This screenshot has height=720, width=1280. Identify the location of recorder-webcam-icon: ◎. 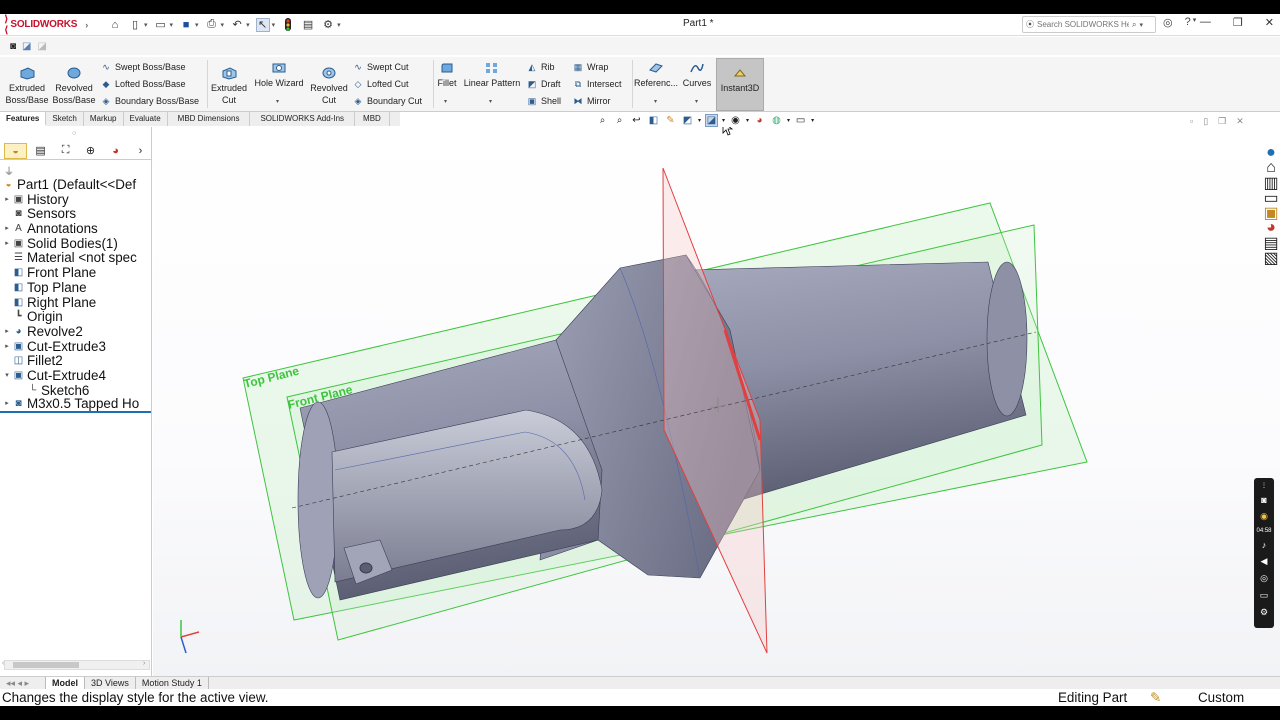
(1264, 578).